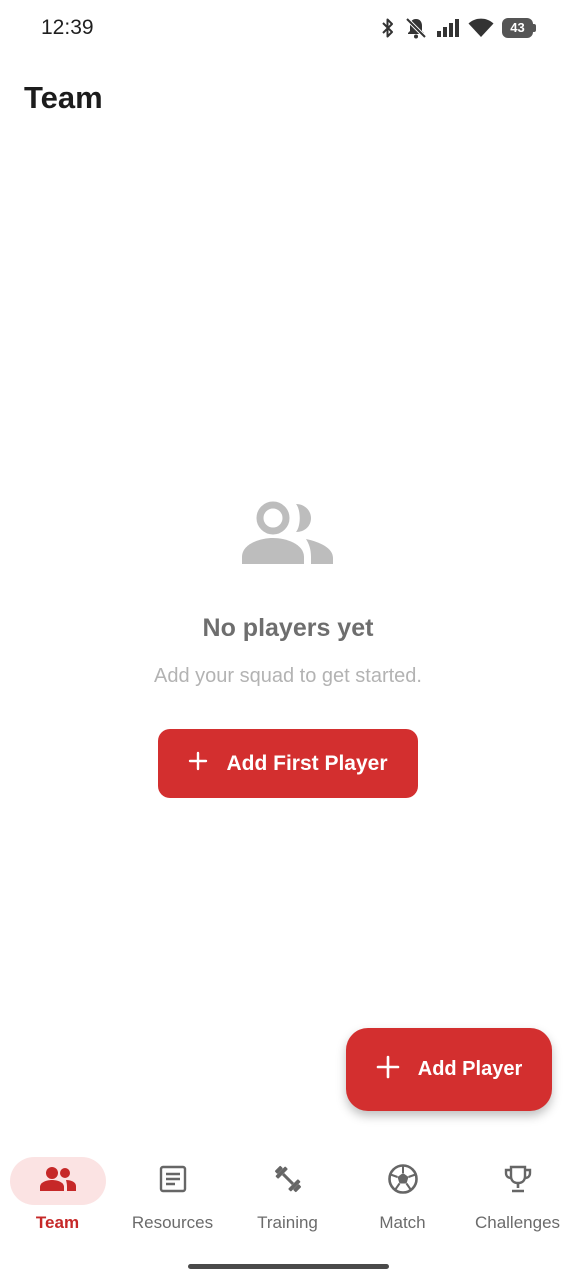 Image resolution: width=576 pixels, height=1280 pixels. I want to click on nav-item-team: Team, so click(57, 1195).